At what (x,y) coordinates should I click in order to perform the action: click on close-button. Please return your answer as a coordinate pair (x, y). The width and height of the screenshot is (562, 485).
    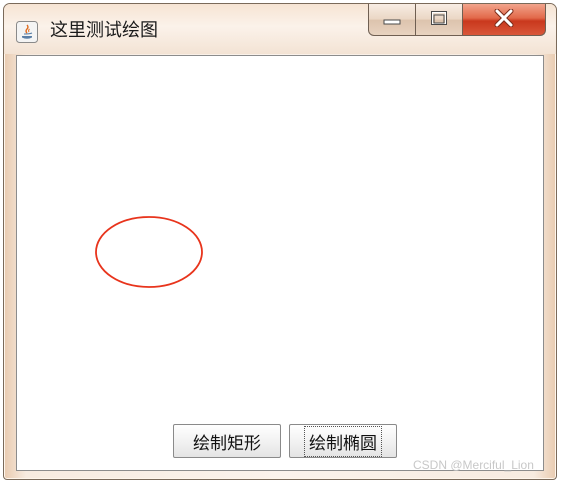
    Looking at the image, I should click on (504, 20).